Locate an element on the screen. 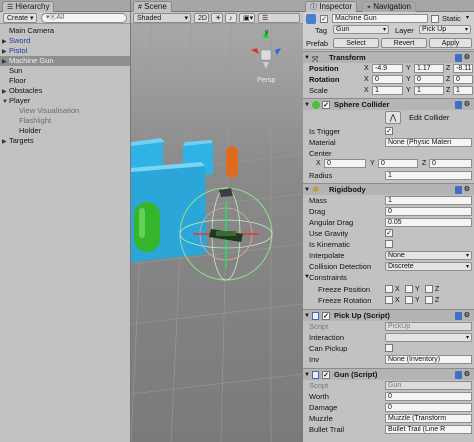 This screenshot has width=474, height=442. transform-header: ▼ ⤧ Transform ⚙ is located at coordinates (388, 57).